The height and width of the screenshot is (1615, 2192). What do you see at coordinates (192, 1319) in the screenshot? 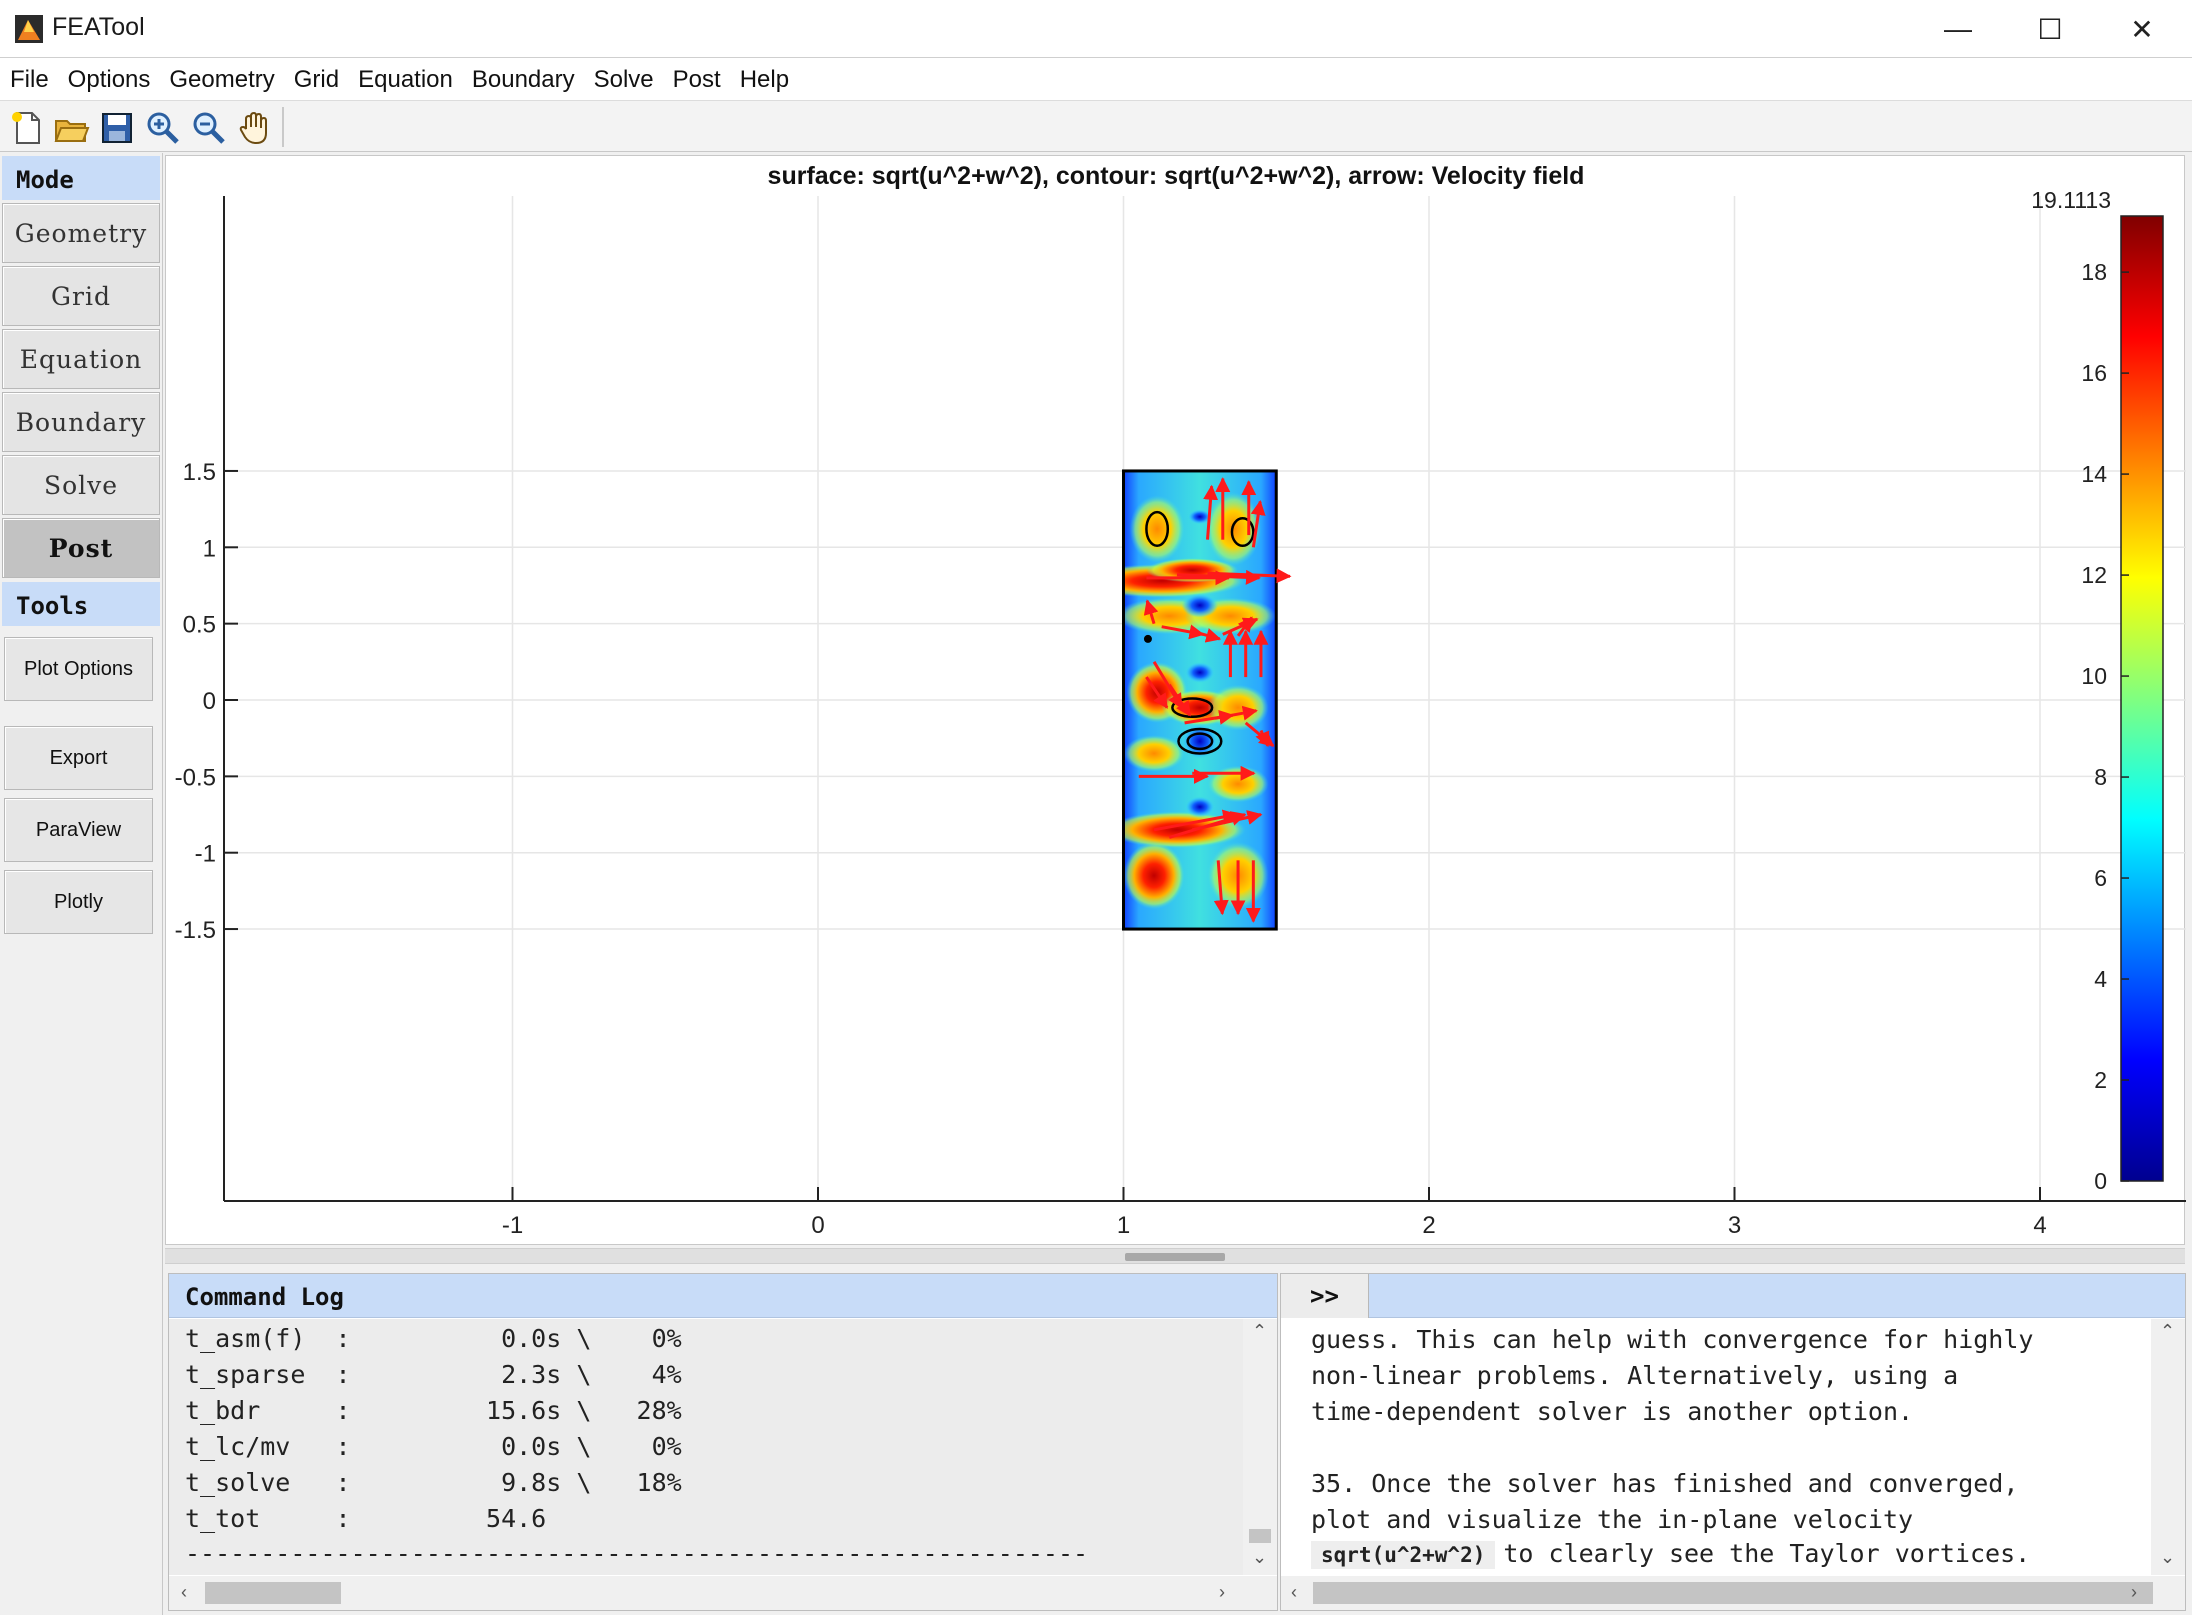
I see `log-line: -` at bounding box center [192, 1319].